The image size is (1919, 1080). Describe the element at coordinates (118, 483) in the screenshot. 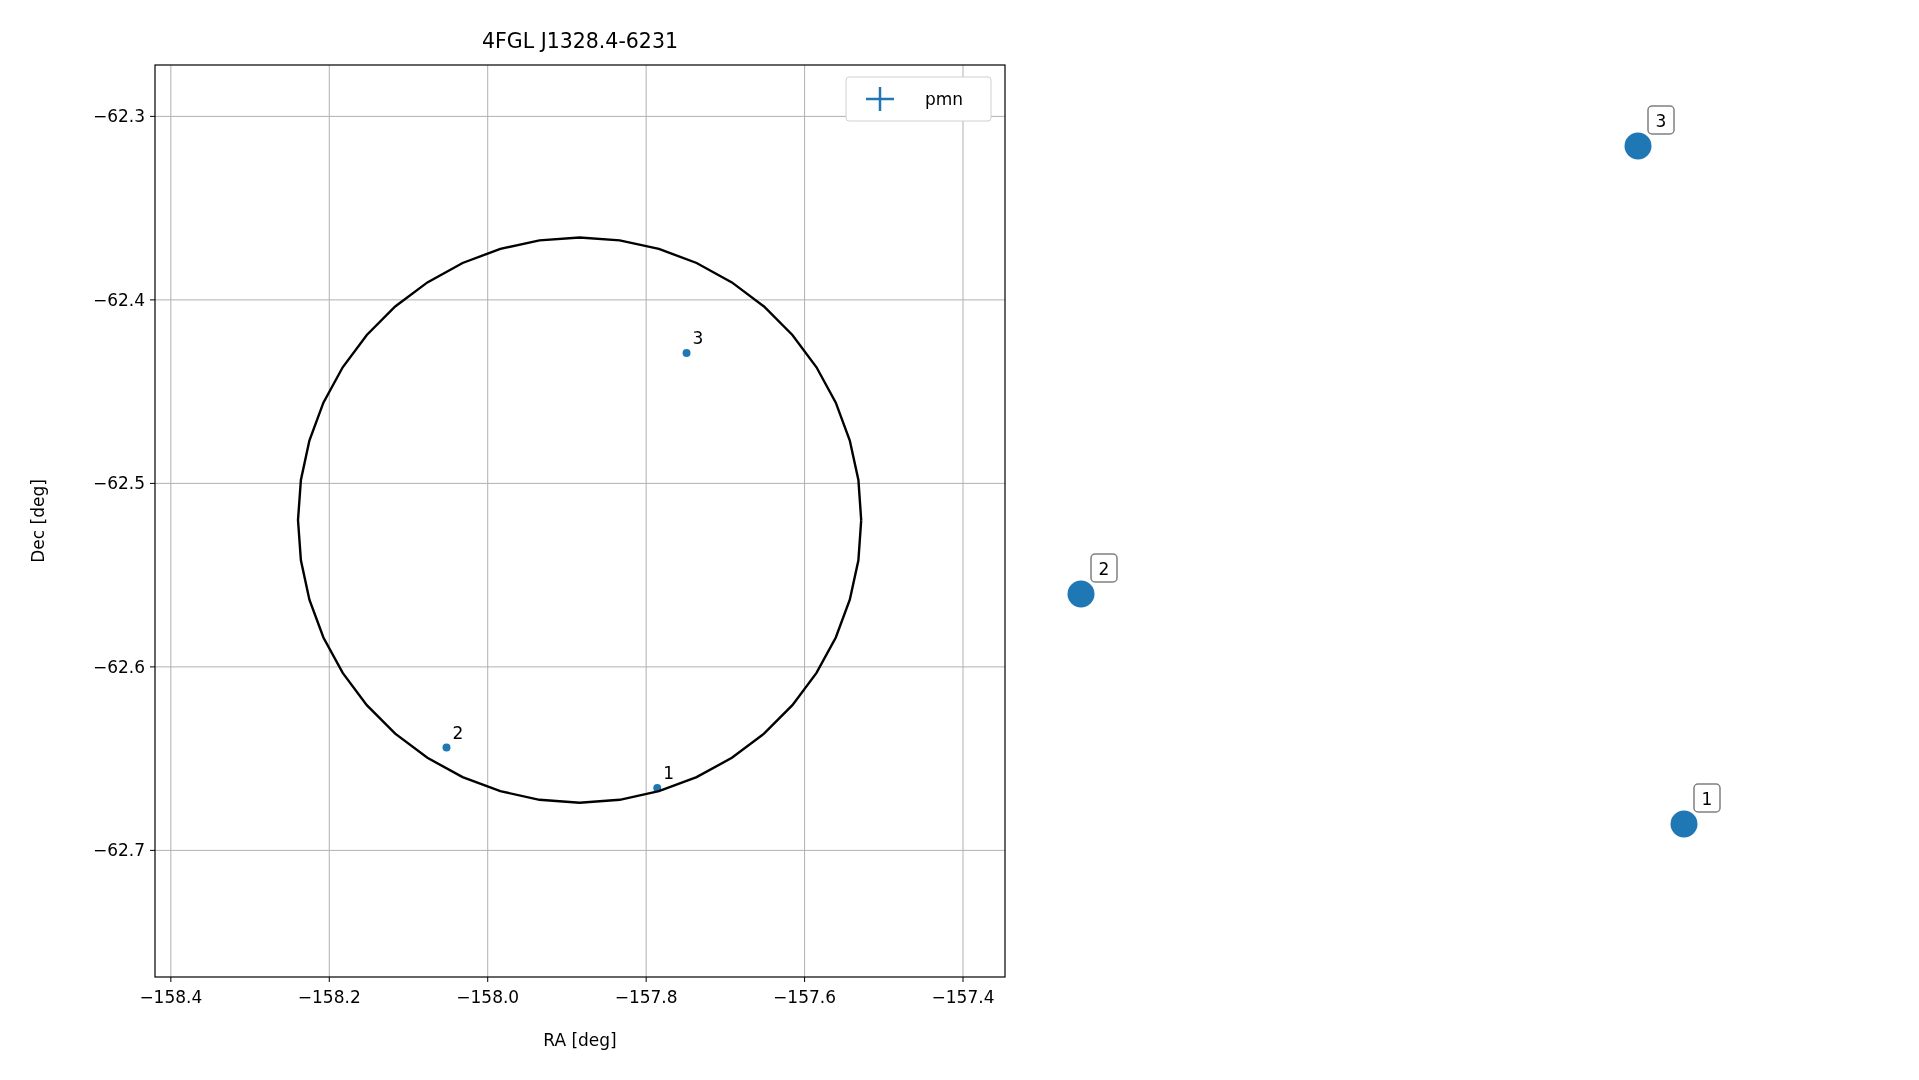

I see `y-tick-label: −62.5` at that location.